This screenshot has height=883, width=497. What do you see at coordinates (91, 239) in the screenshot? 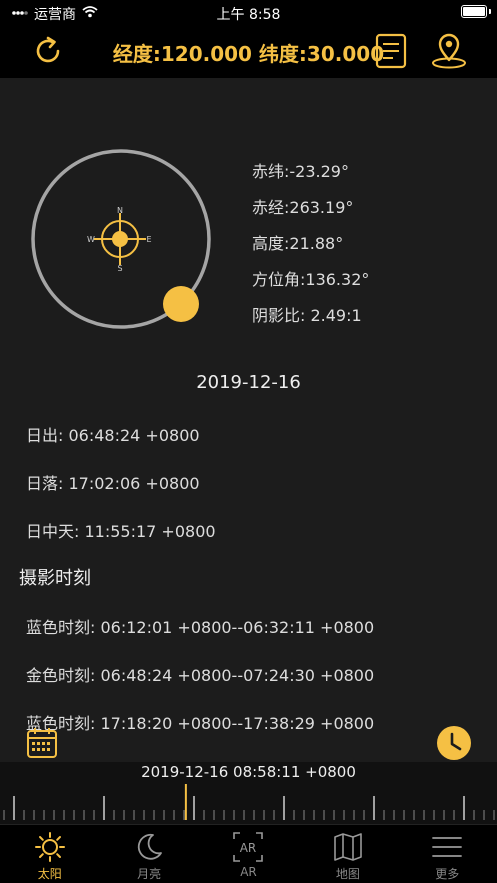
I see `compass-west-label: W` at bounding box center [91, 239].